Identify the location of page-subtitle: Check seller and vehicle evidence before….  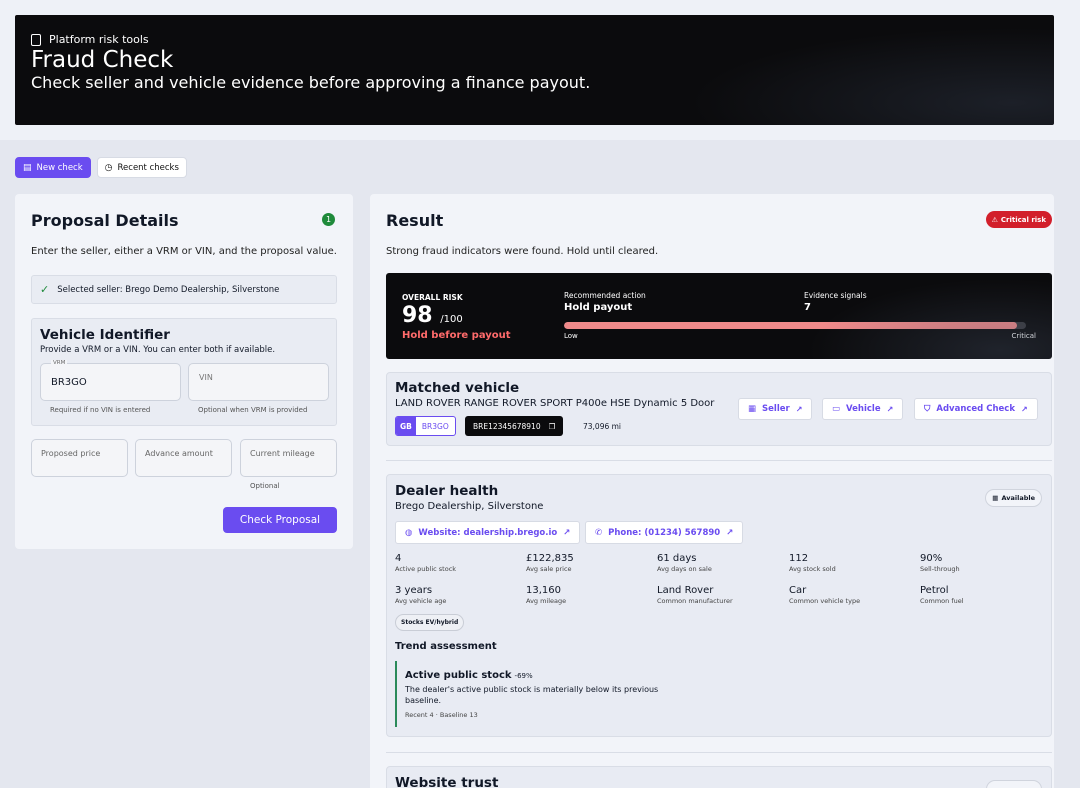
(311, 82).